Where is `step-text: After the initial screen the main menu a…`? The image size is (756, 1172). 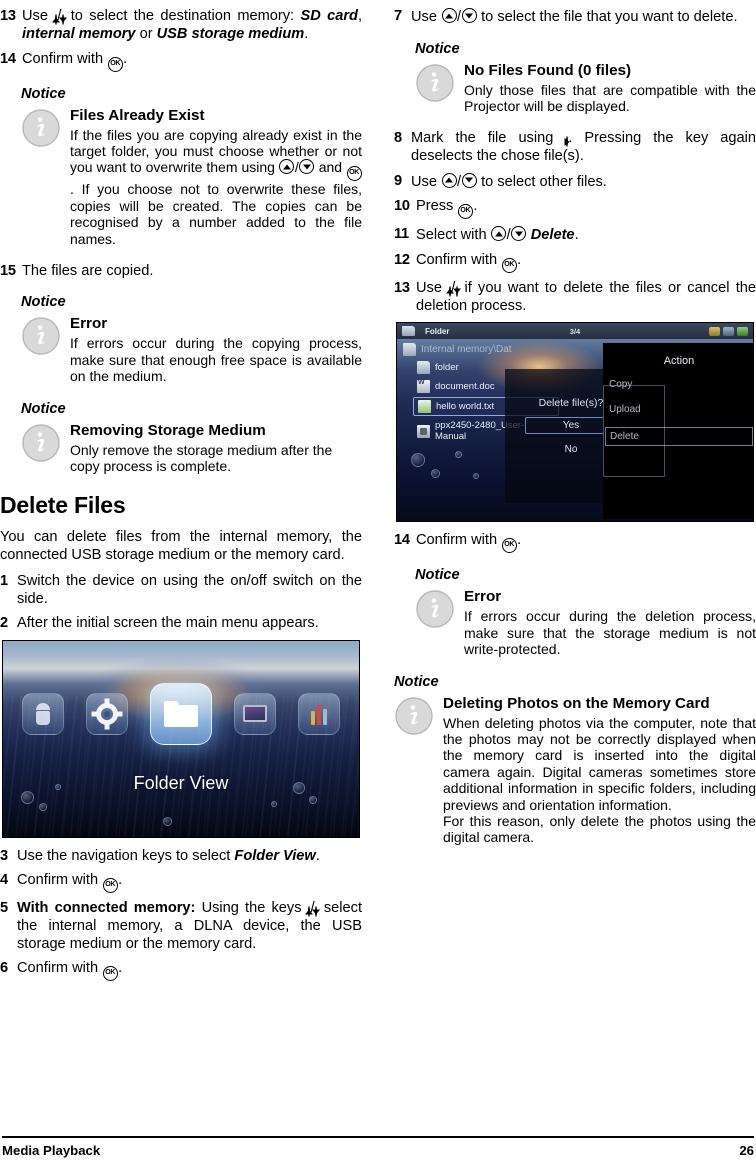
step-text: After the initial screen the main menu a… is located at coordinates (168, 623).